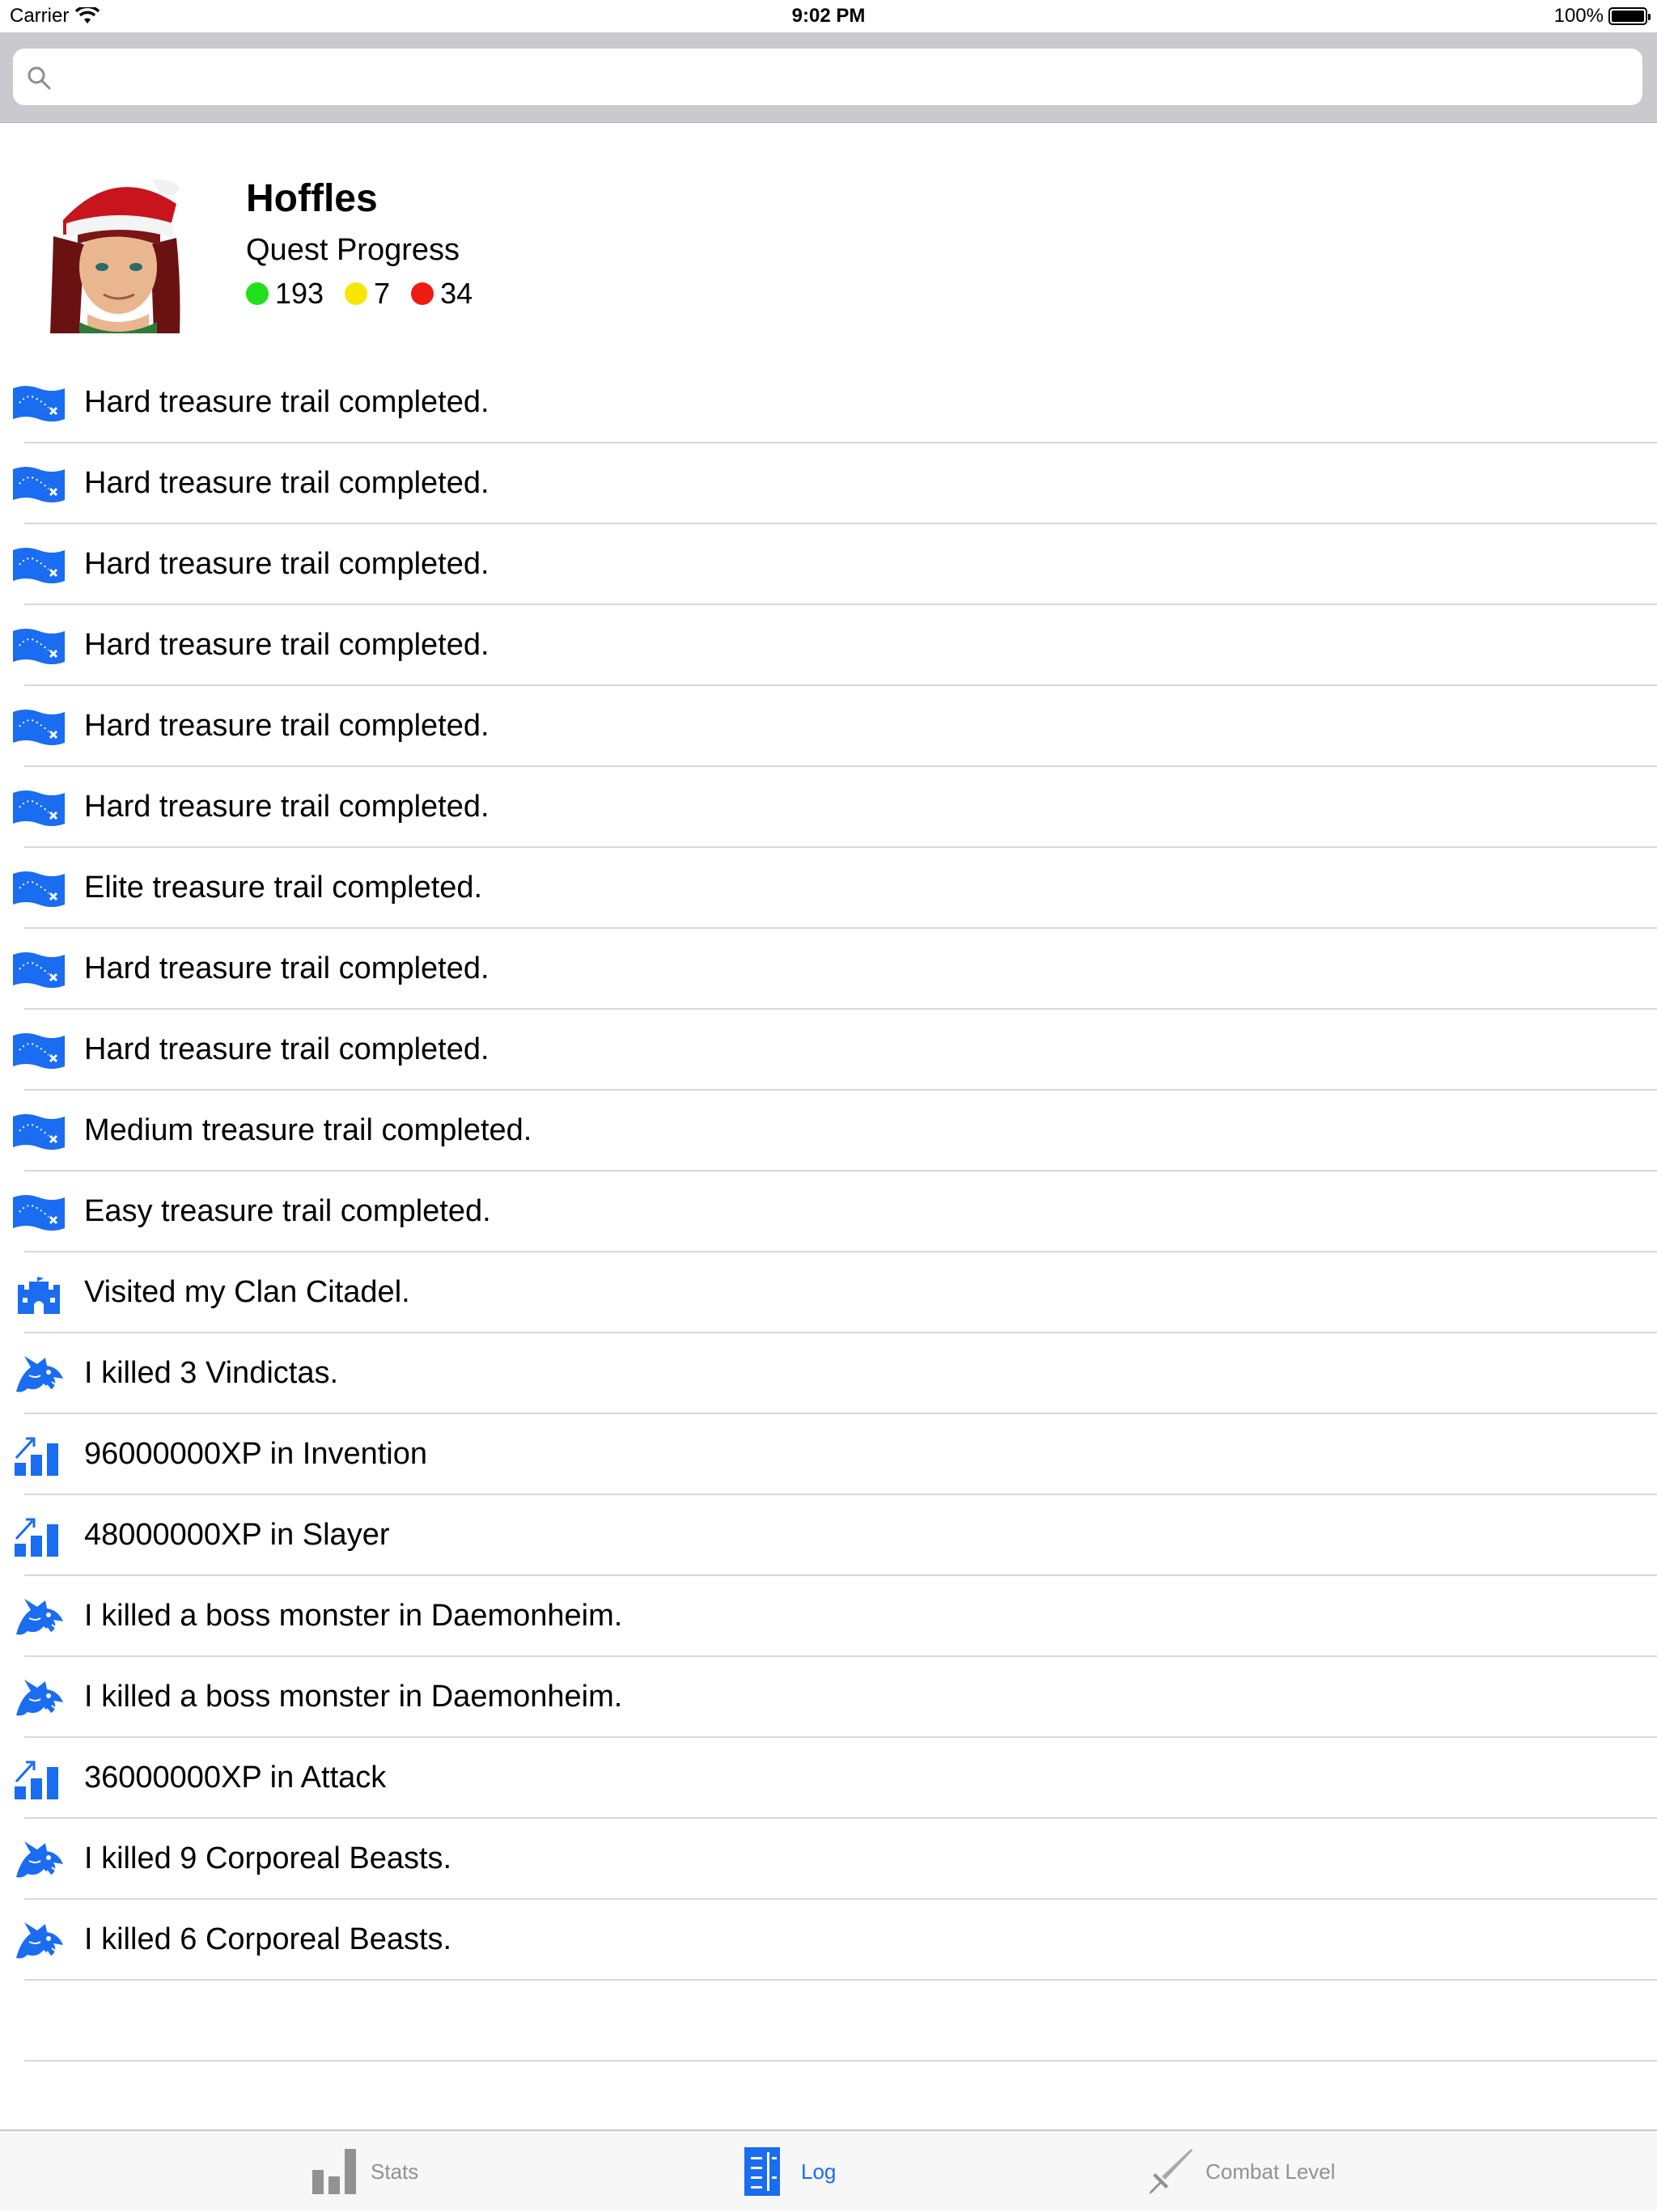  I want to click on log-row: 96000000XP in Invention, so click(828, 1454).